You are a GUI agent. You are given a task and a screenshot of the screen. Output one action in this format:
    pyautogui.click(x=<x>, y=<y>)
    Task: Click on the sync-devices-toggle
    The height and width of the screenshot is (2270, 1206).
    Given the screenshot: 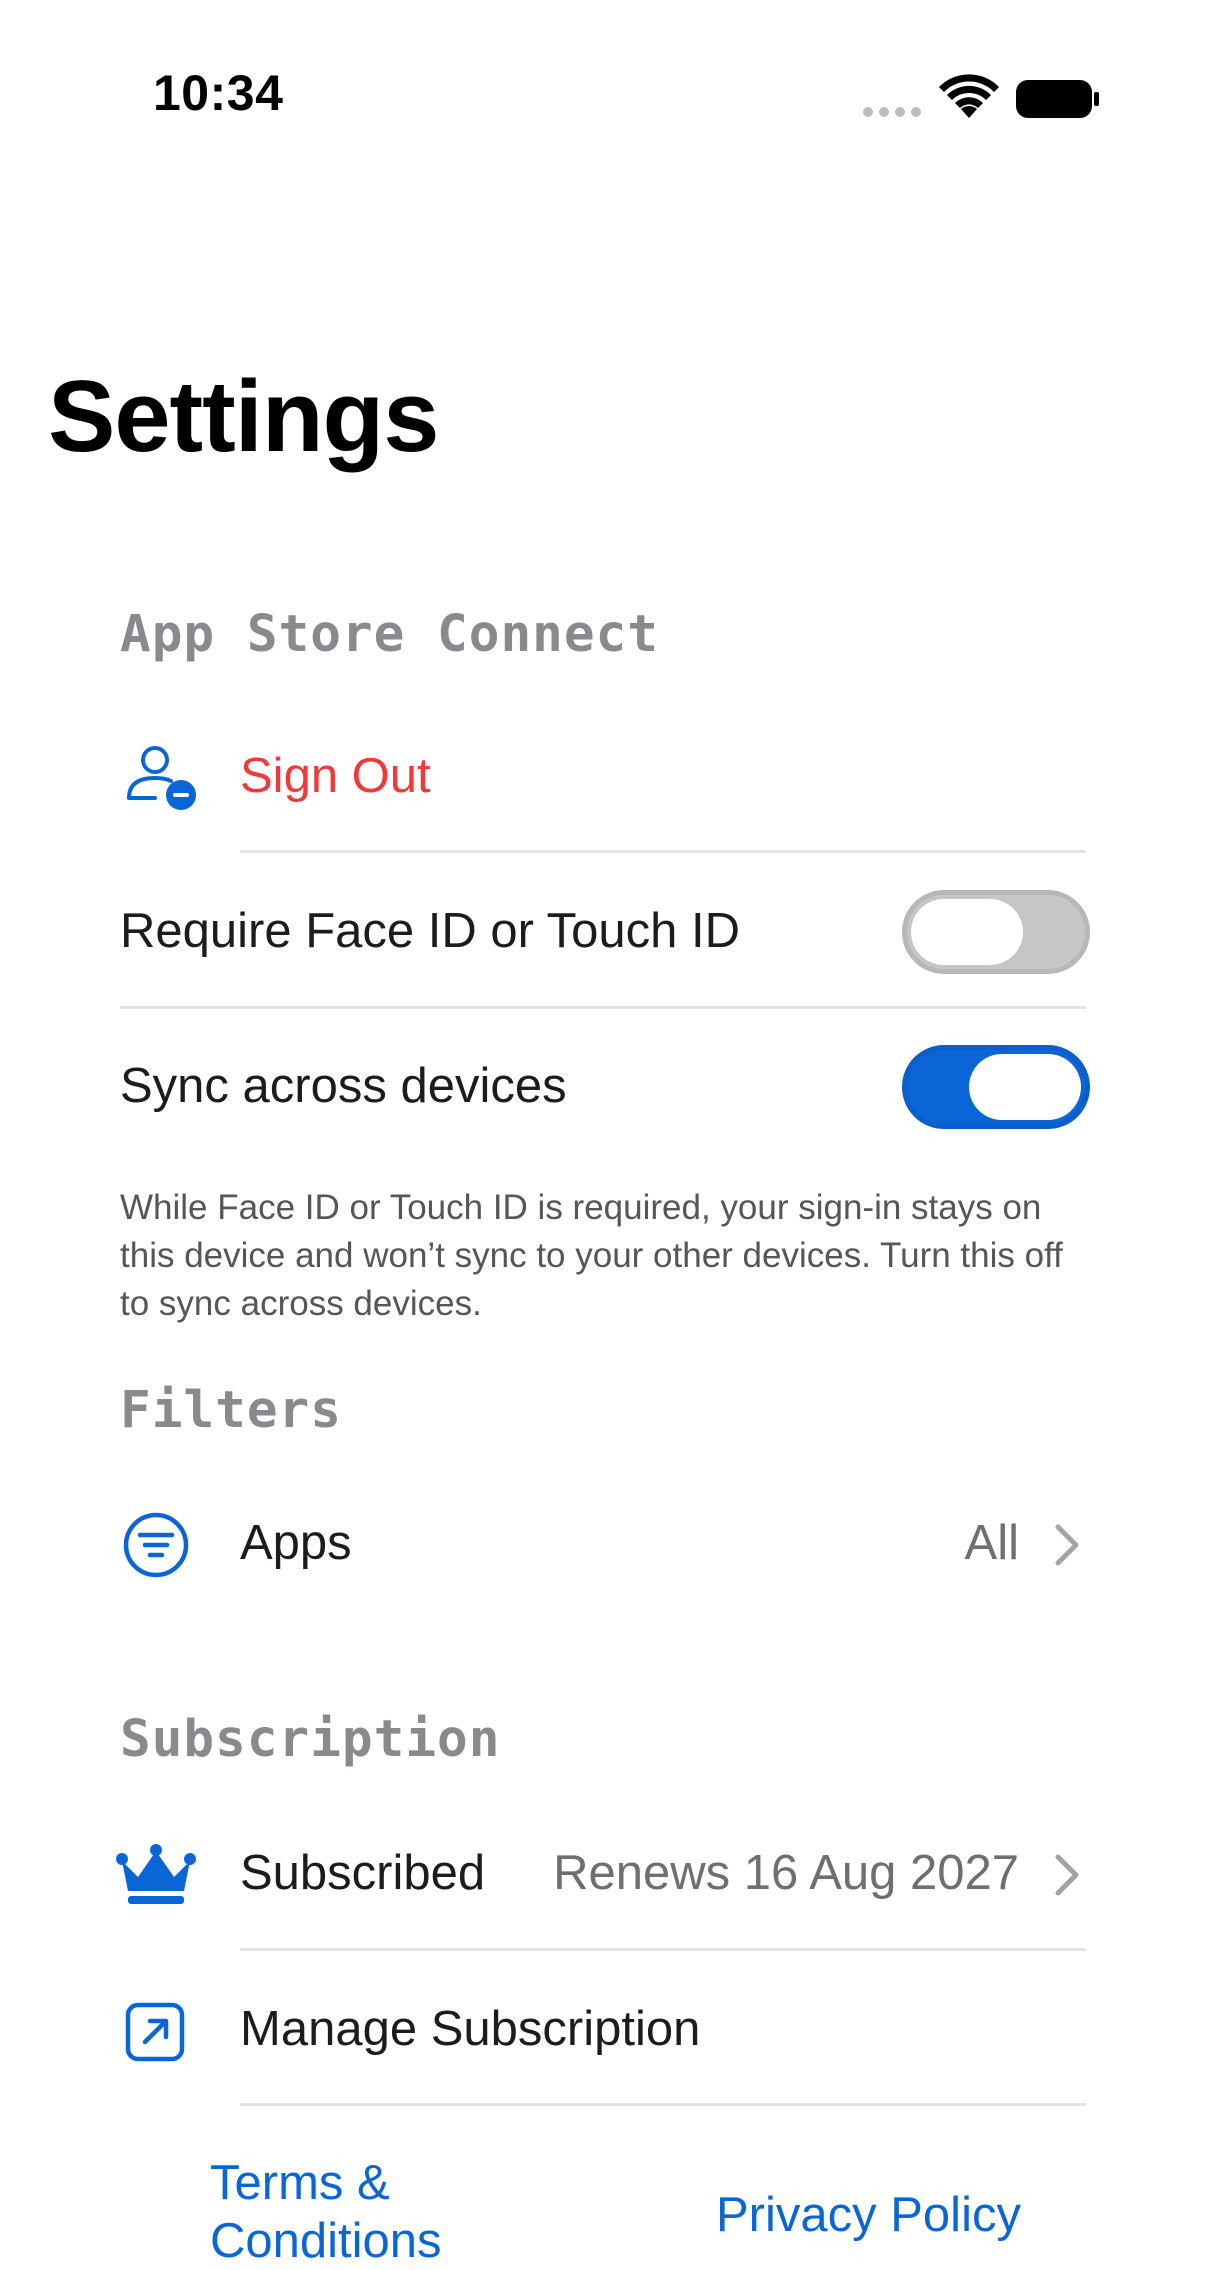 What is the action you would take?
    pyautogui.click(x=996, y=1087)
    